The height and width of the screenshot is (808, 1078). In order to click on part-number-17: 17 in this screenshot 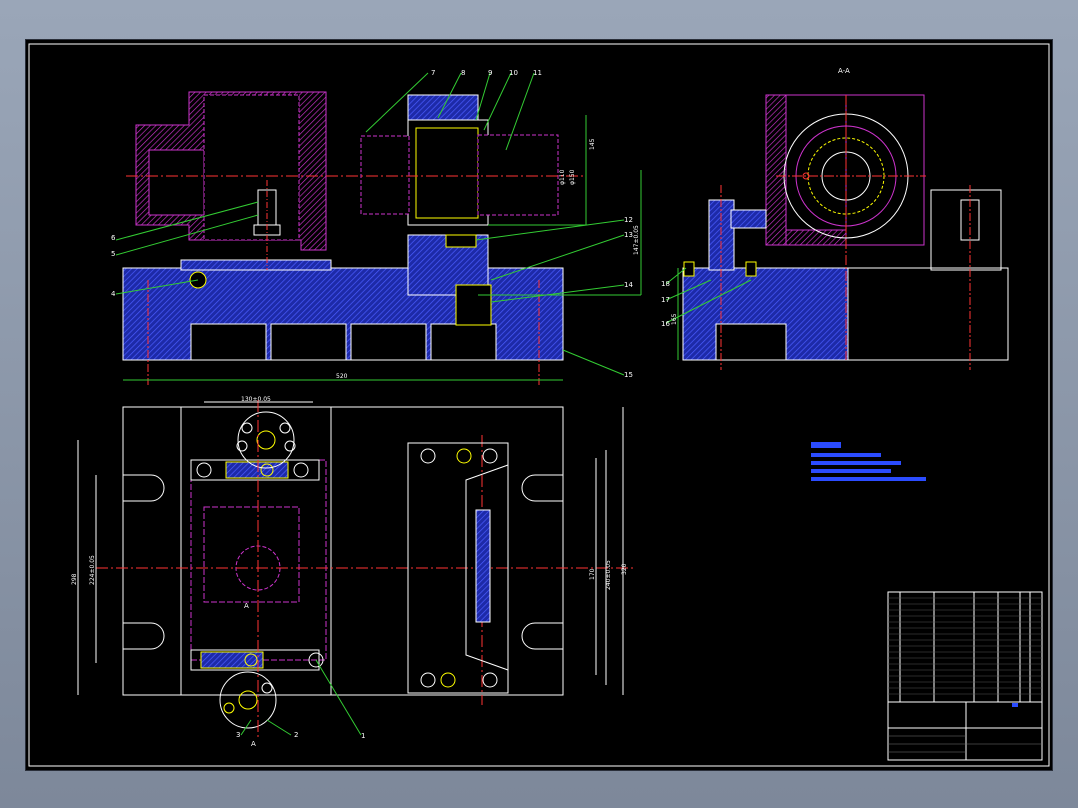, I will do `click(665, 300)`.